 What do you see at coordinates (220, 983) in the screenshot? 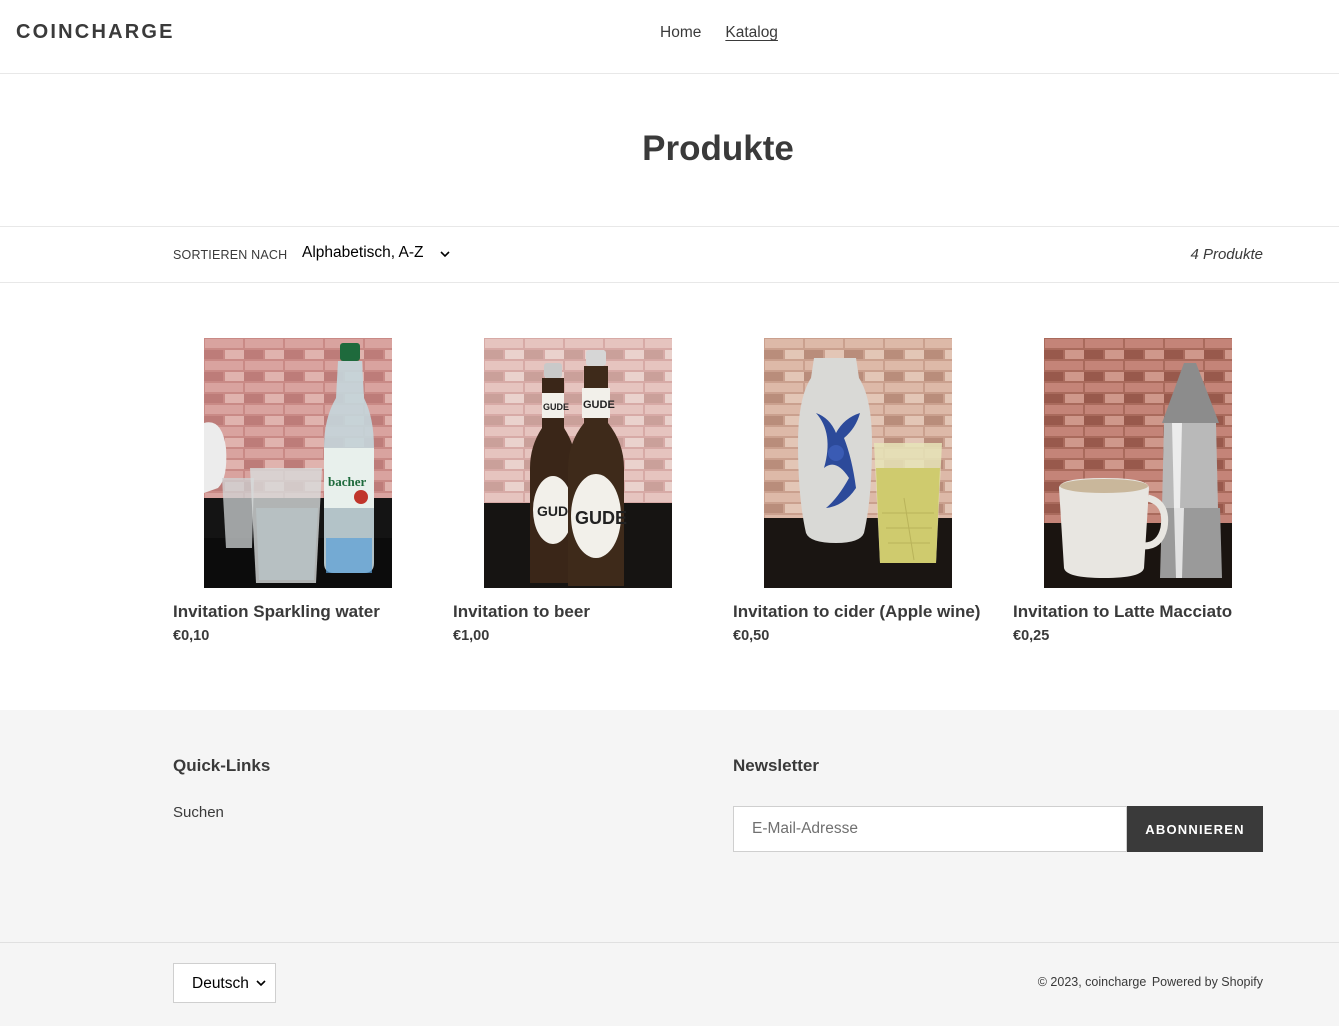
I see `language-value: Deutsch` at bounding box center [220, 983].